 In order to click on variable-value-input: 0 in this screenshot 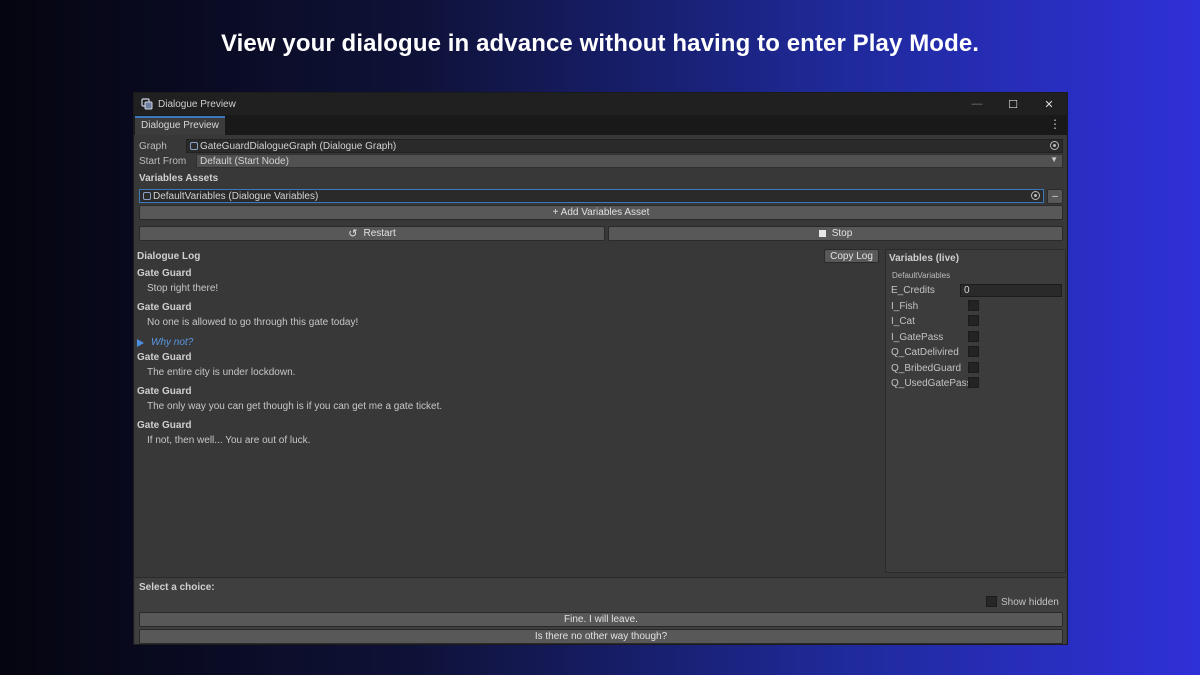, I will do `click(1011, 290)`.